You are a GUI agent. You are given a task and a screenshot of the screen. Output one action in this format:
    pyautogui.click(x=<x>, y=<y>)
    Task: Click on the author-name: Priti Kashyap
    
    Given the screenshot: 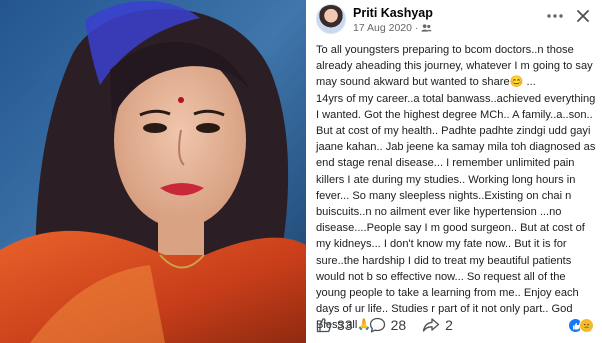 What is the action you would take?
    pyautogui.click(x=393, y=13)
    